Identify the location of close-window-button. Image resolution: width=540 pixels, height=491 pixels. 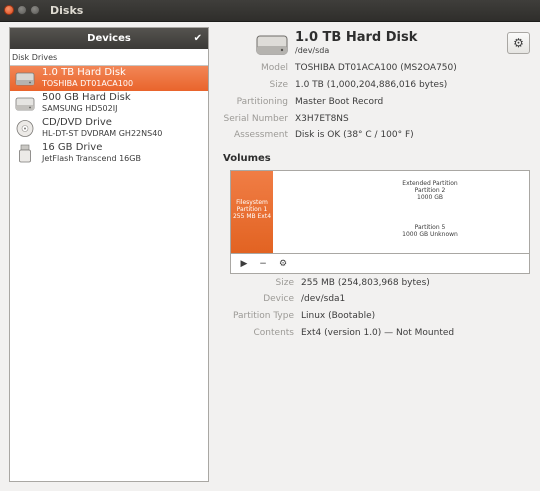
(9, 10).